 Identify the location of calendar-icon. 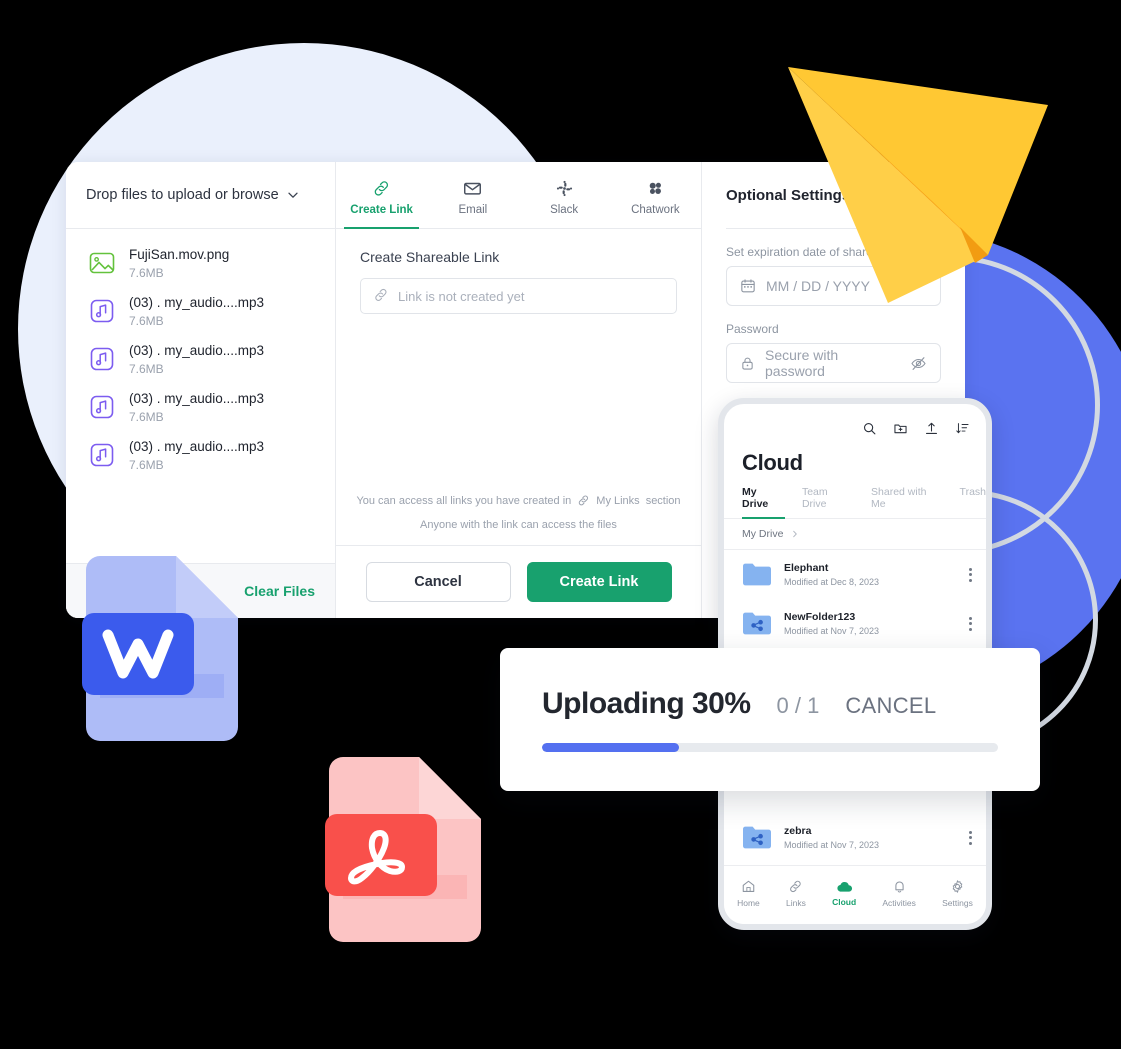
(748, 286).